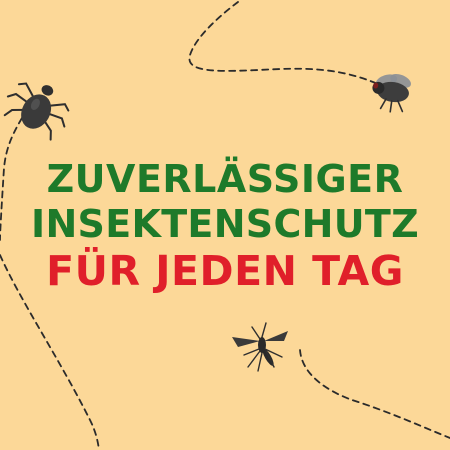 This screenshot has width=450, height=450. Describe the element at coordinates (374, 394) in the screenshot. I see `flight-path-right` at that location.